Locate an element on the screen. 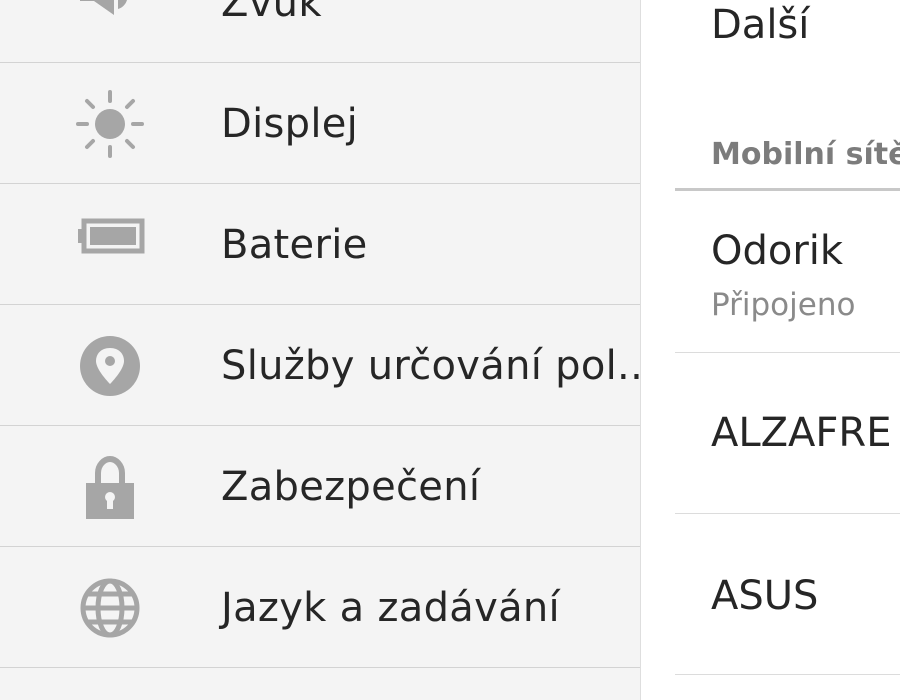 The image size is (900, 700). network-name: ALZAFRE is located at coordinates (801, 433).